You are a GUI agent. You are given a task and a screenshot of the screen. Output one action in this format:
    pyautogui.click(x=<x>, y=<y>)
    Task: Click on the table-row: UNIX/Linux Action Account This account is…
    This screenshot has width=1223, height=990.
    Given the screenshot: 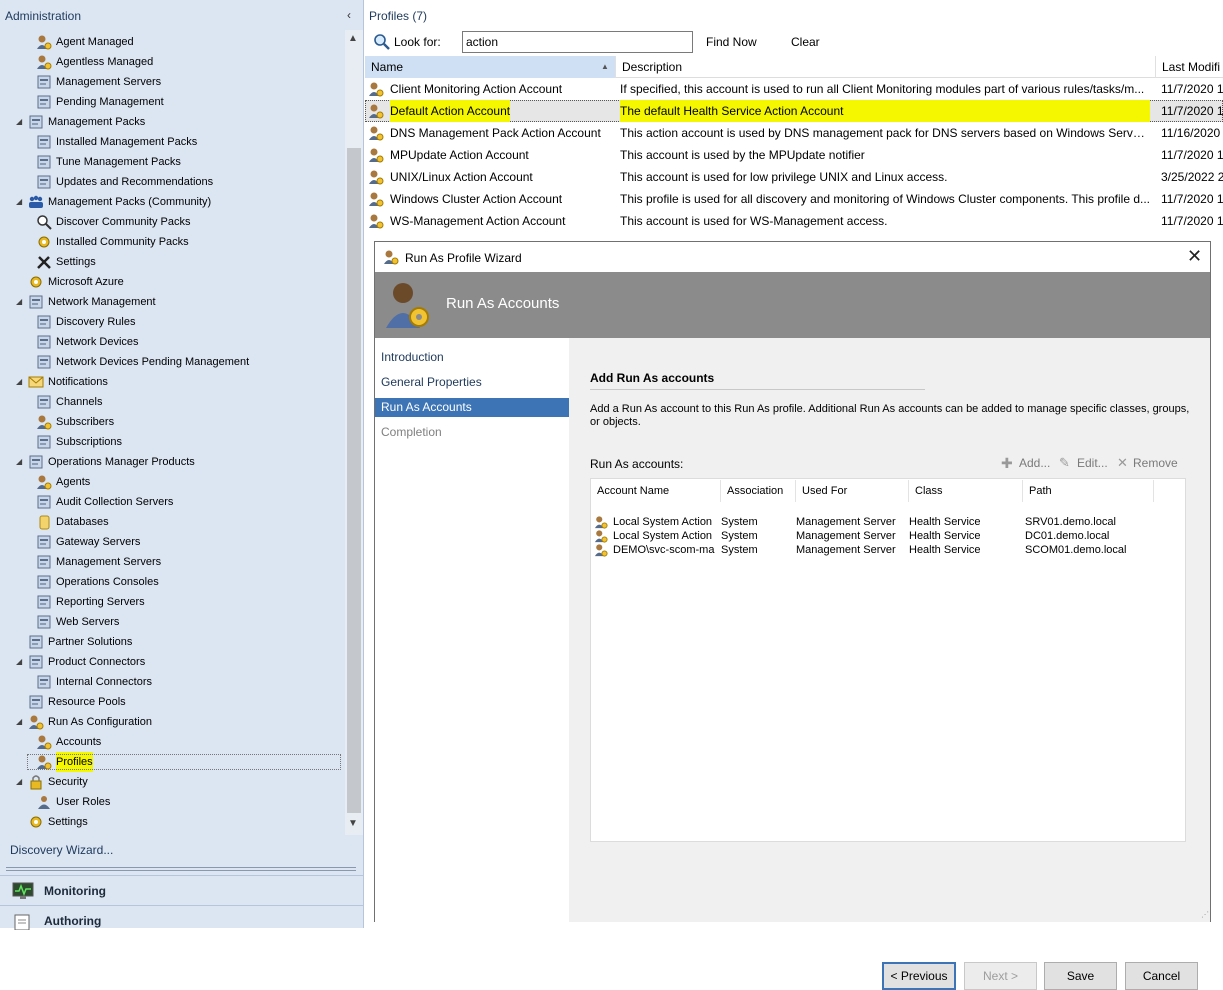 What is the action you would take?
    pyautogui.click(x=794, y=177)
    